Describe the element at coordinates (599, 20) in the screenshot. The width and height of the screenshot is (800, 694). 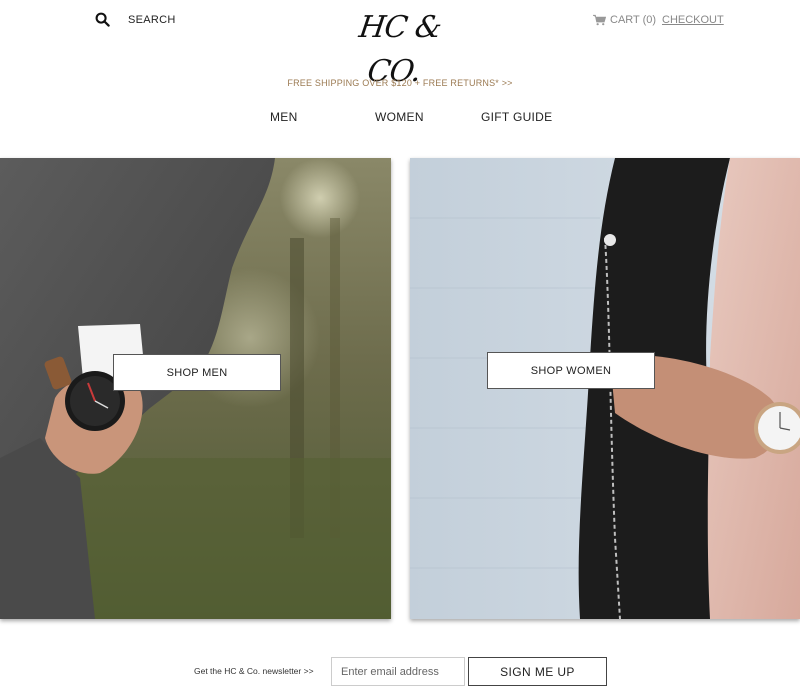
I see `cart-icon` at that location.